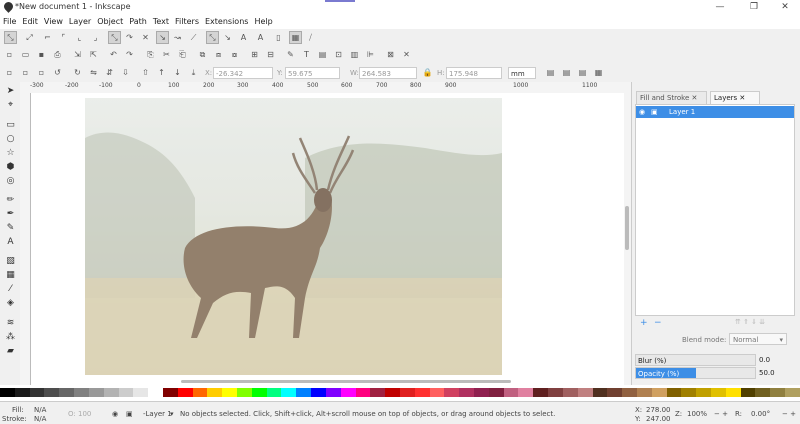 The width and height of the screenshot is (800, 424). I want to click on document-properties-icon: ⊠, so click(390, 54).